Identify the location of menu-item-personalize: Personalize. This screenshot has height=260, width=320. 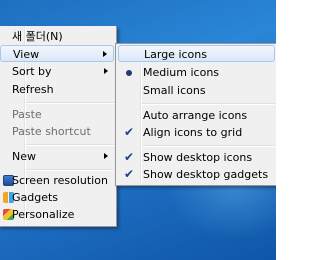
(57, 214).